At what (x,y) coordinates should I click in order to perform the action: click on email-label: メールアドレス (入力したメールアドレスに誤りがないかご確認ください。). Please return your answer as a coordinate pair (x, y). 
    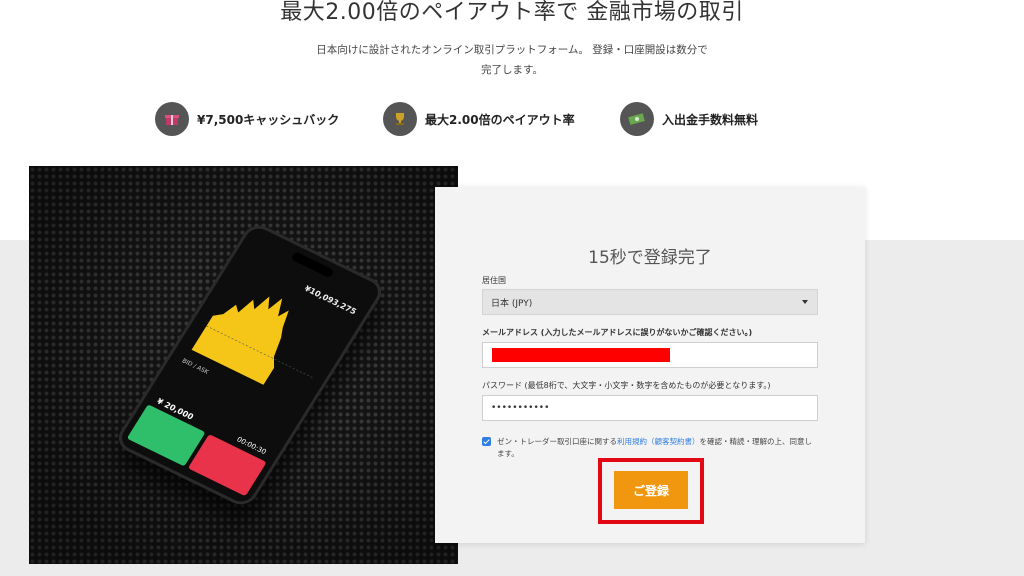
    Looking at the image, I should click on (617, 332).